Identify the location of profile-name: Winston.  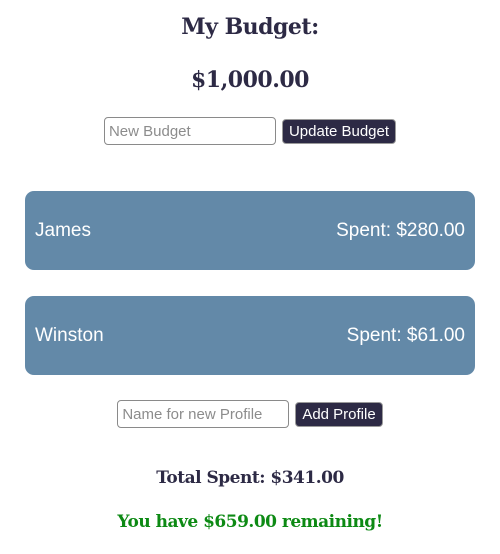
(69, 335).